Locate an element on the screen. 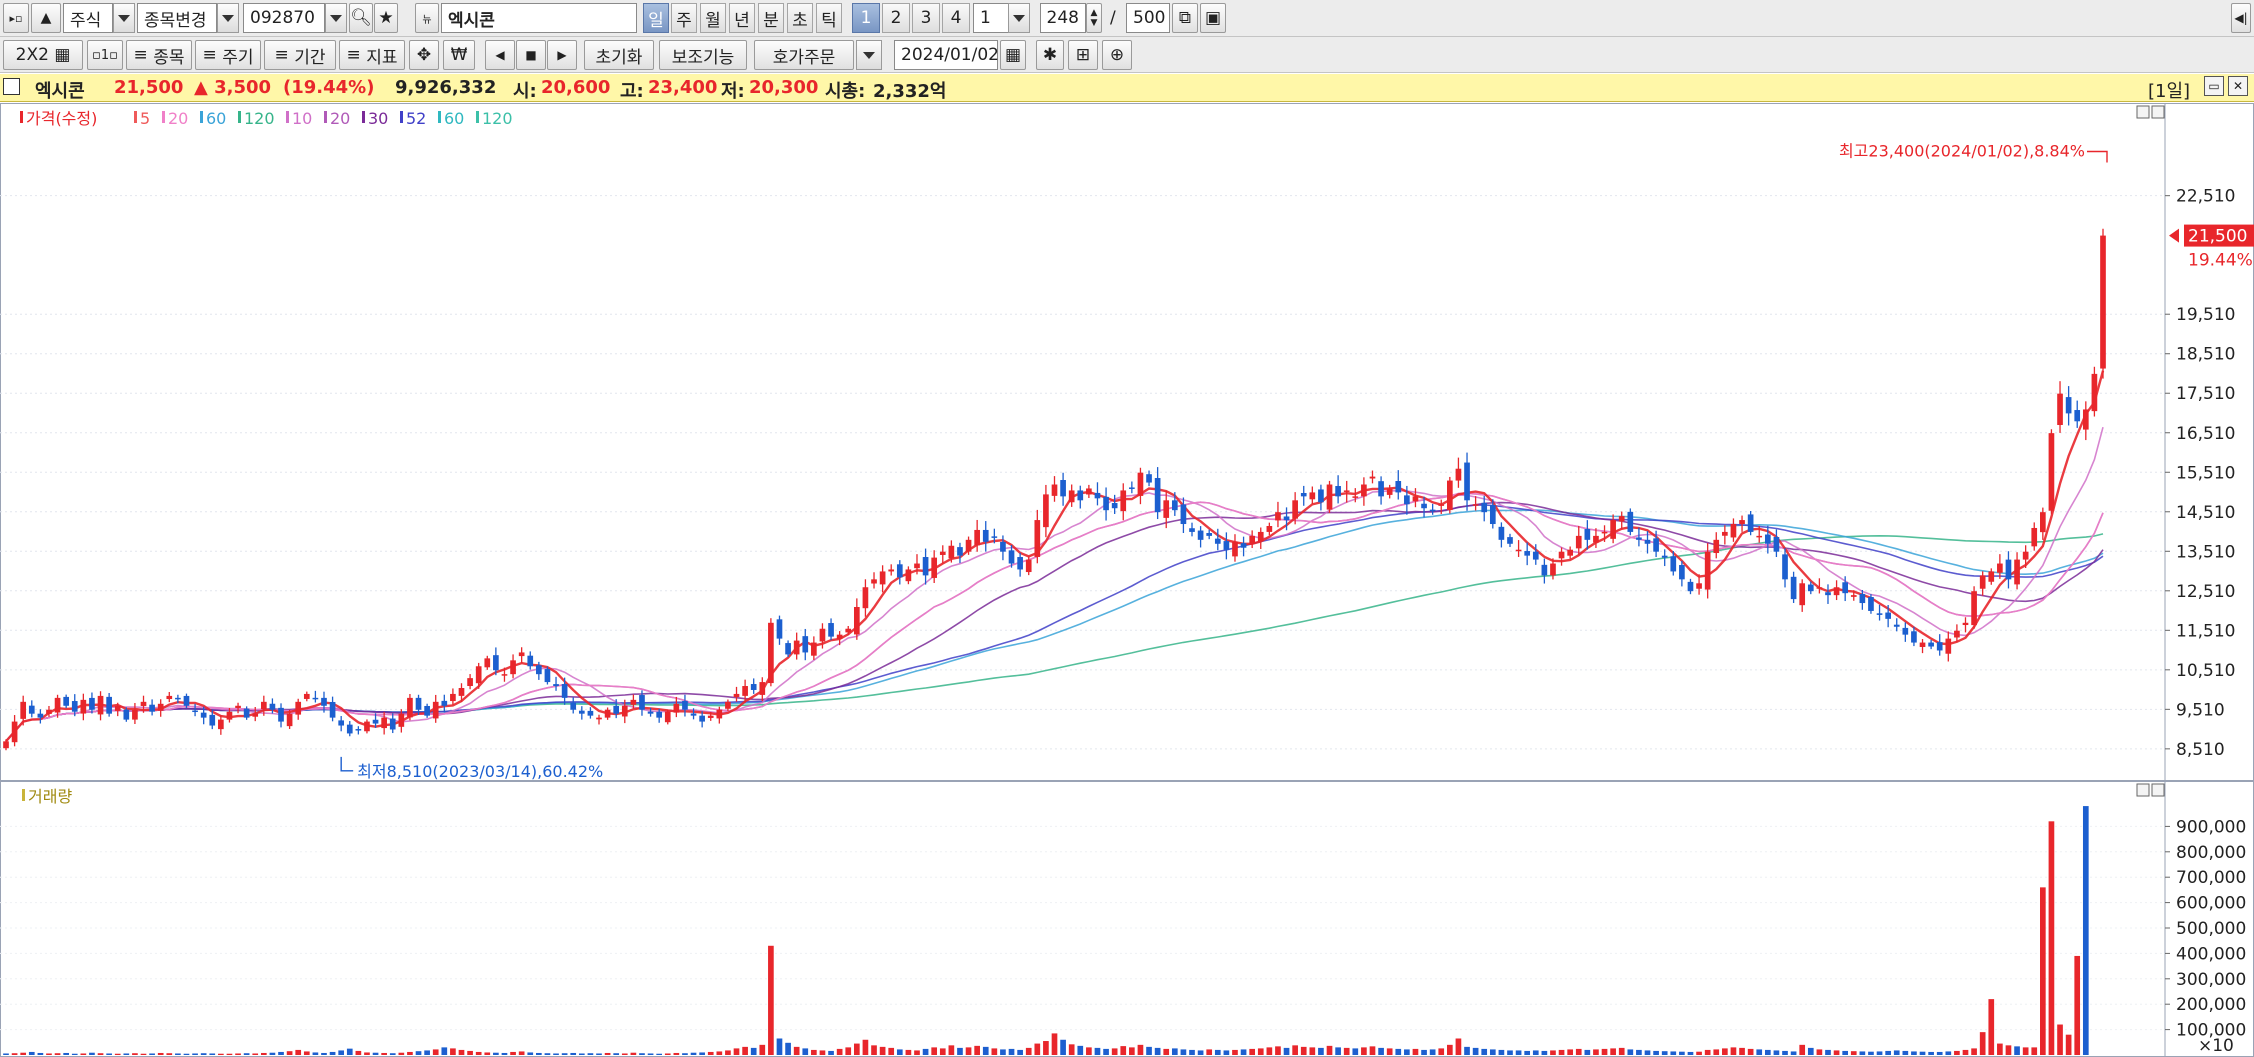  new-window-button: ⧉ is located at coordinates (1185, 18).